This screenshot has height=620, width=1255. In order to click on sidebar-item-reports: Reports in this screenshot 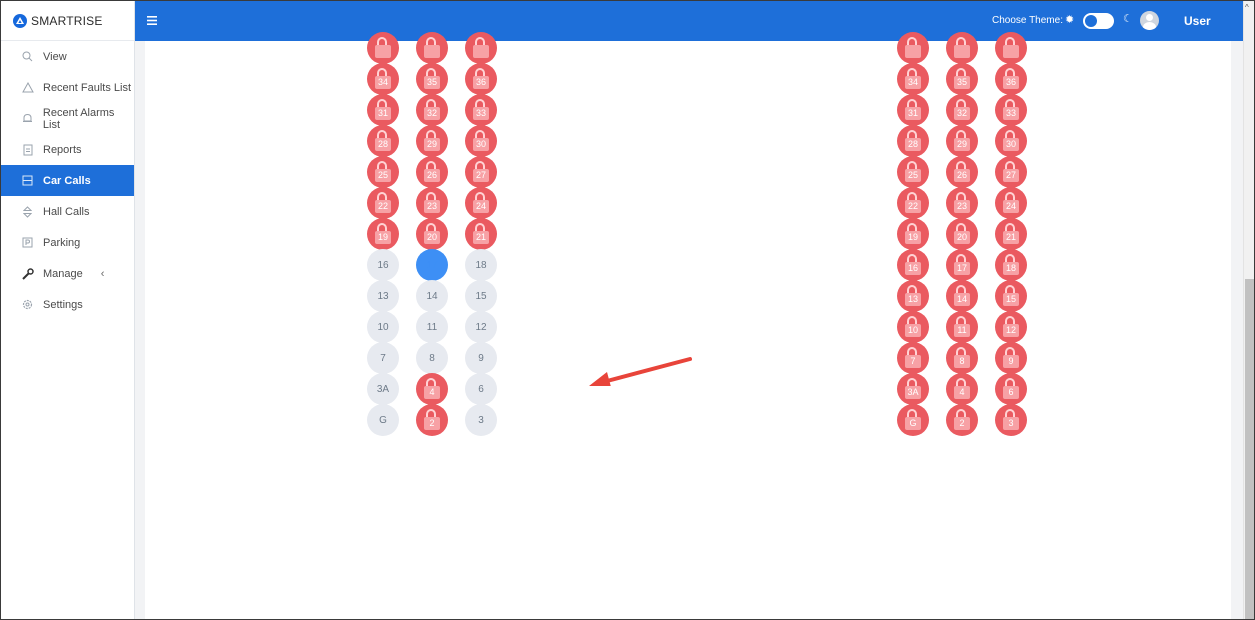, I will do `click(67, 149)`.